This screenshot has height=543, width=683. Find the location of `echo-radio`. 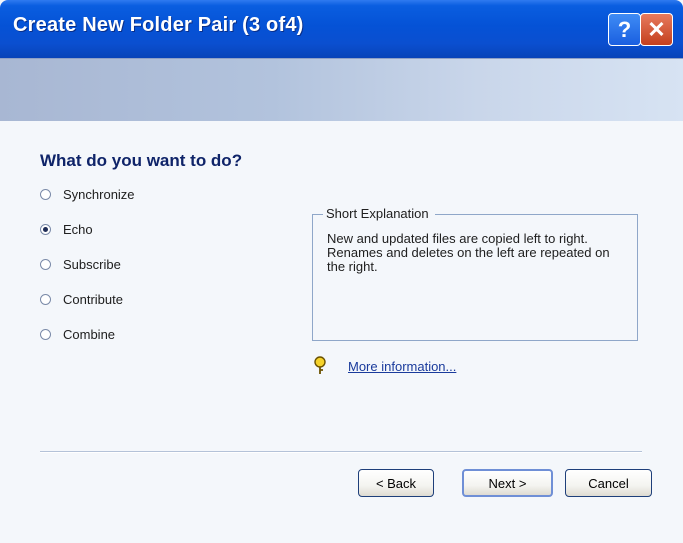

echo-radio is located at coordinates (45, 229).